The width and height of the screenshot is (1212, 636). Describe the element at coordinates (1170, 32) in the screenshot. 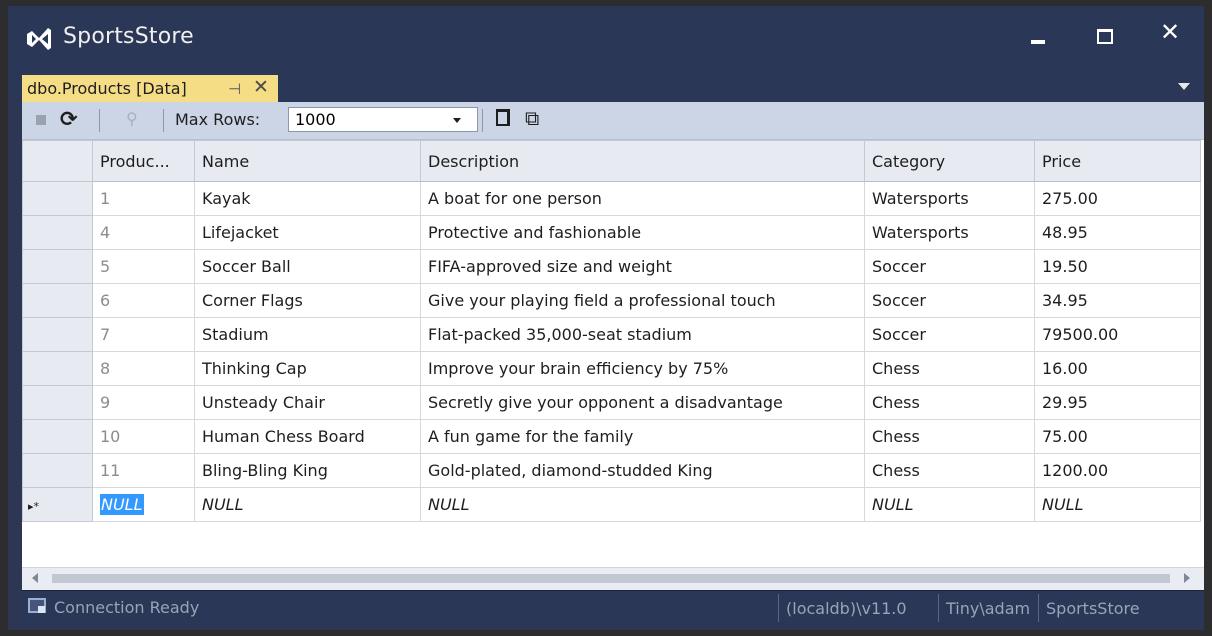

I see `close-icon: ✕` at that location.